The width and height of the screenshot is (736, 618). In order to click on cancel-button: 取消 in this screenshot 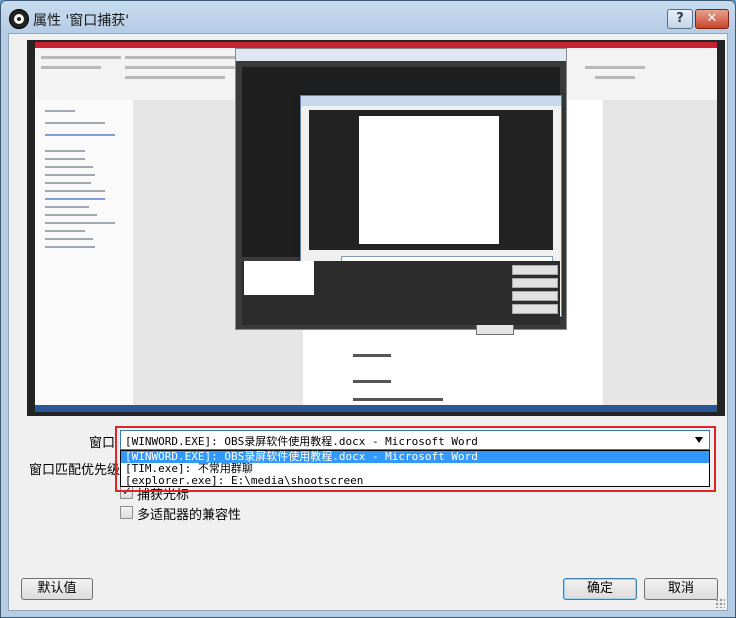, I will do `click(681, 589)`.